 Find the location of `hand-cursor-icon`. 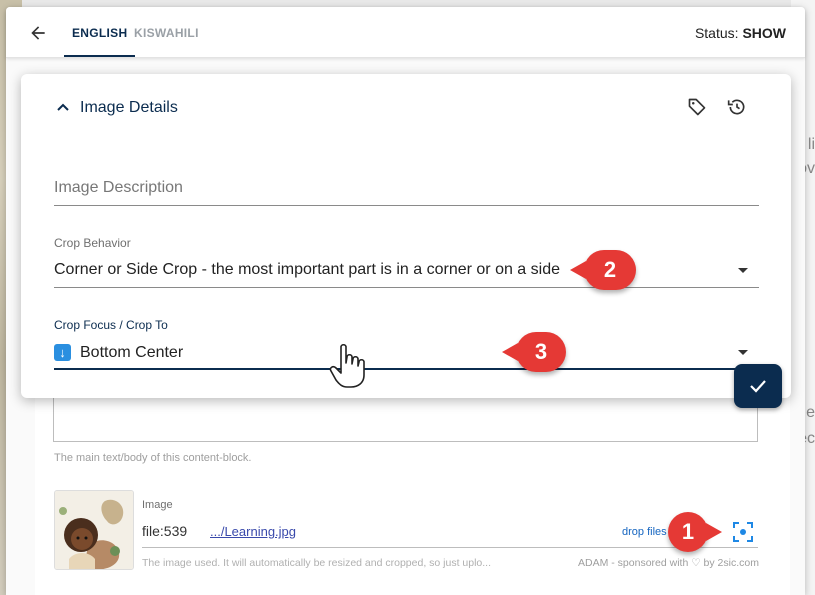

hand-cursor-icon is located at coordinates (347, 365).